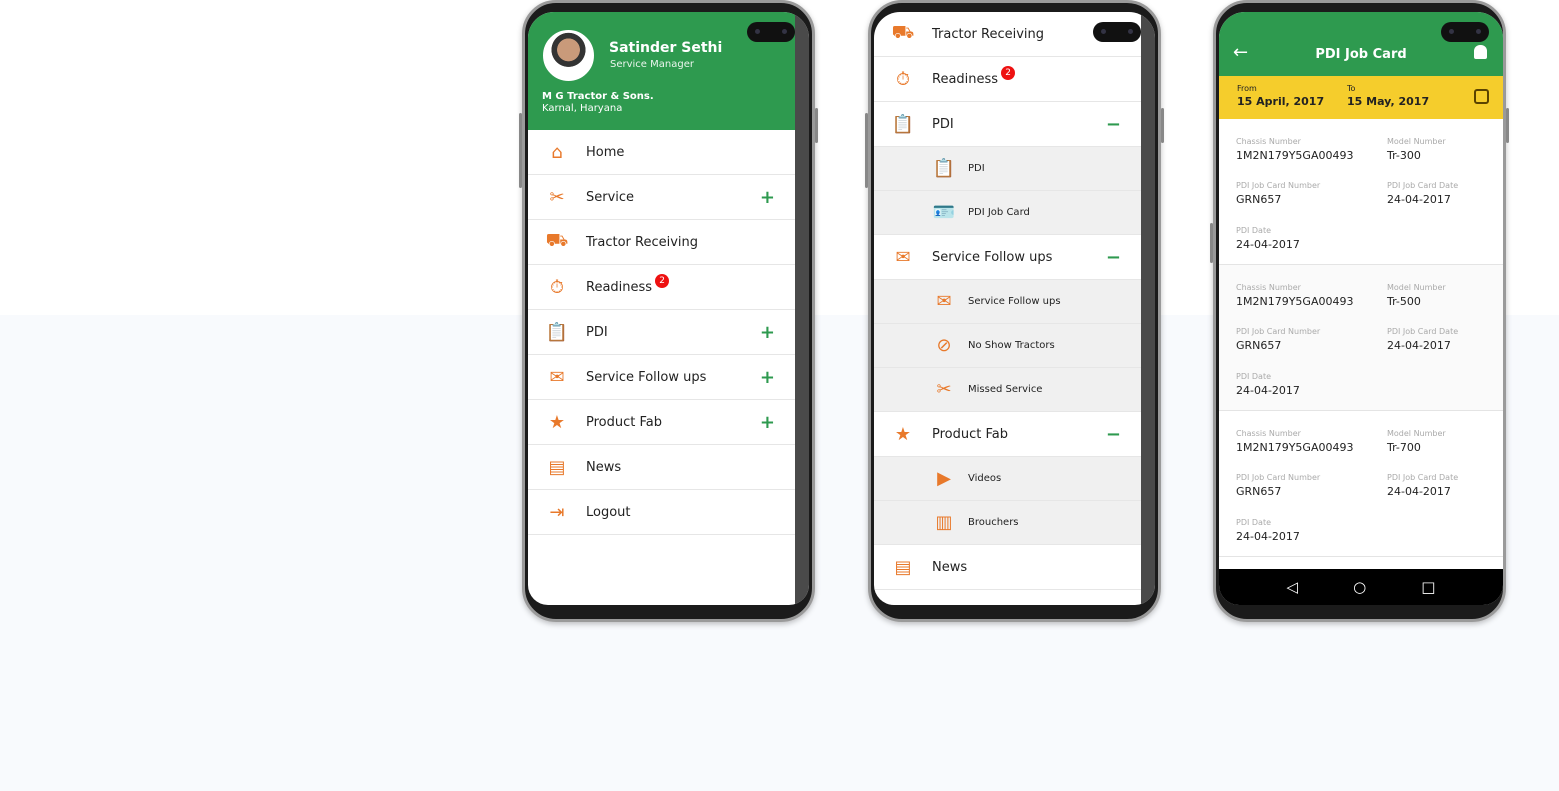  I want to click on submenu-item-missed-service: ✂ Missed Service, so click(1007, 390).